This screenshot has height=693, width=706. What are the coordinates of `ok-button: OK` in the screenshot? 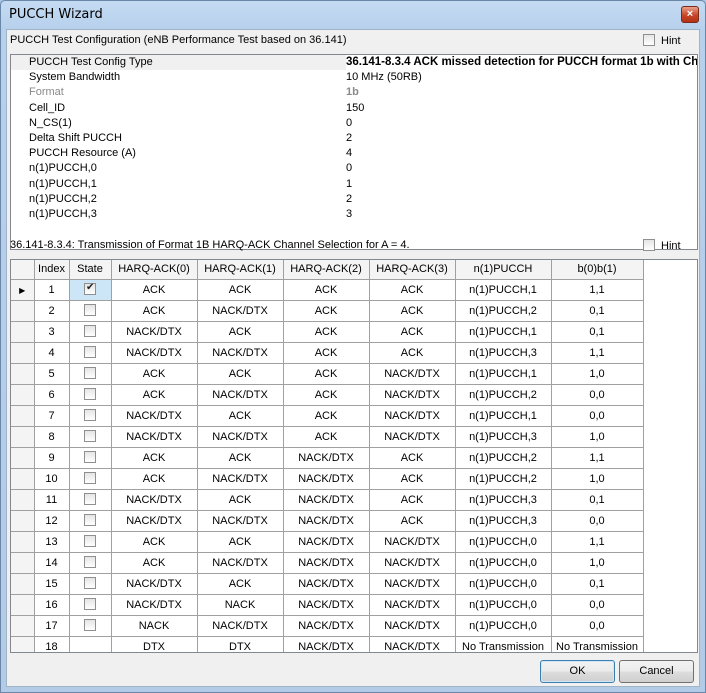 It's located at (577, 671).